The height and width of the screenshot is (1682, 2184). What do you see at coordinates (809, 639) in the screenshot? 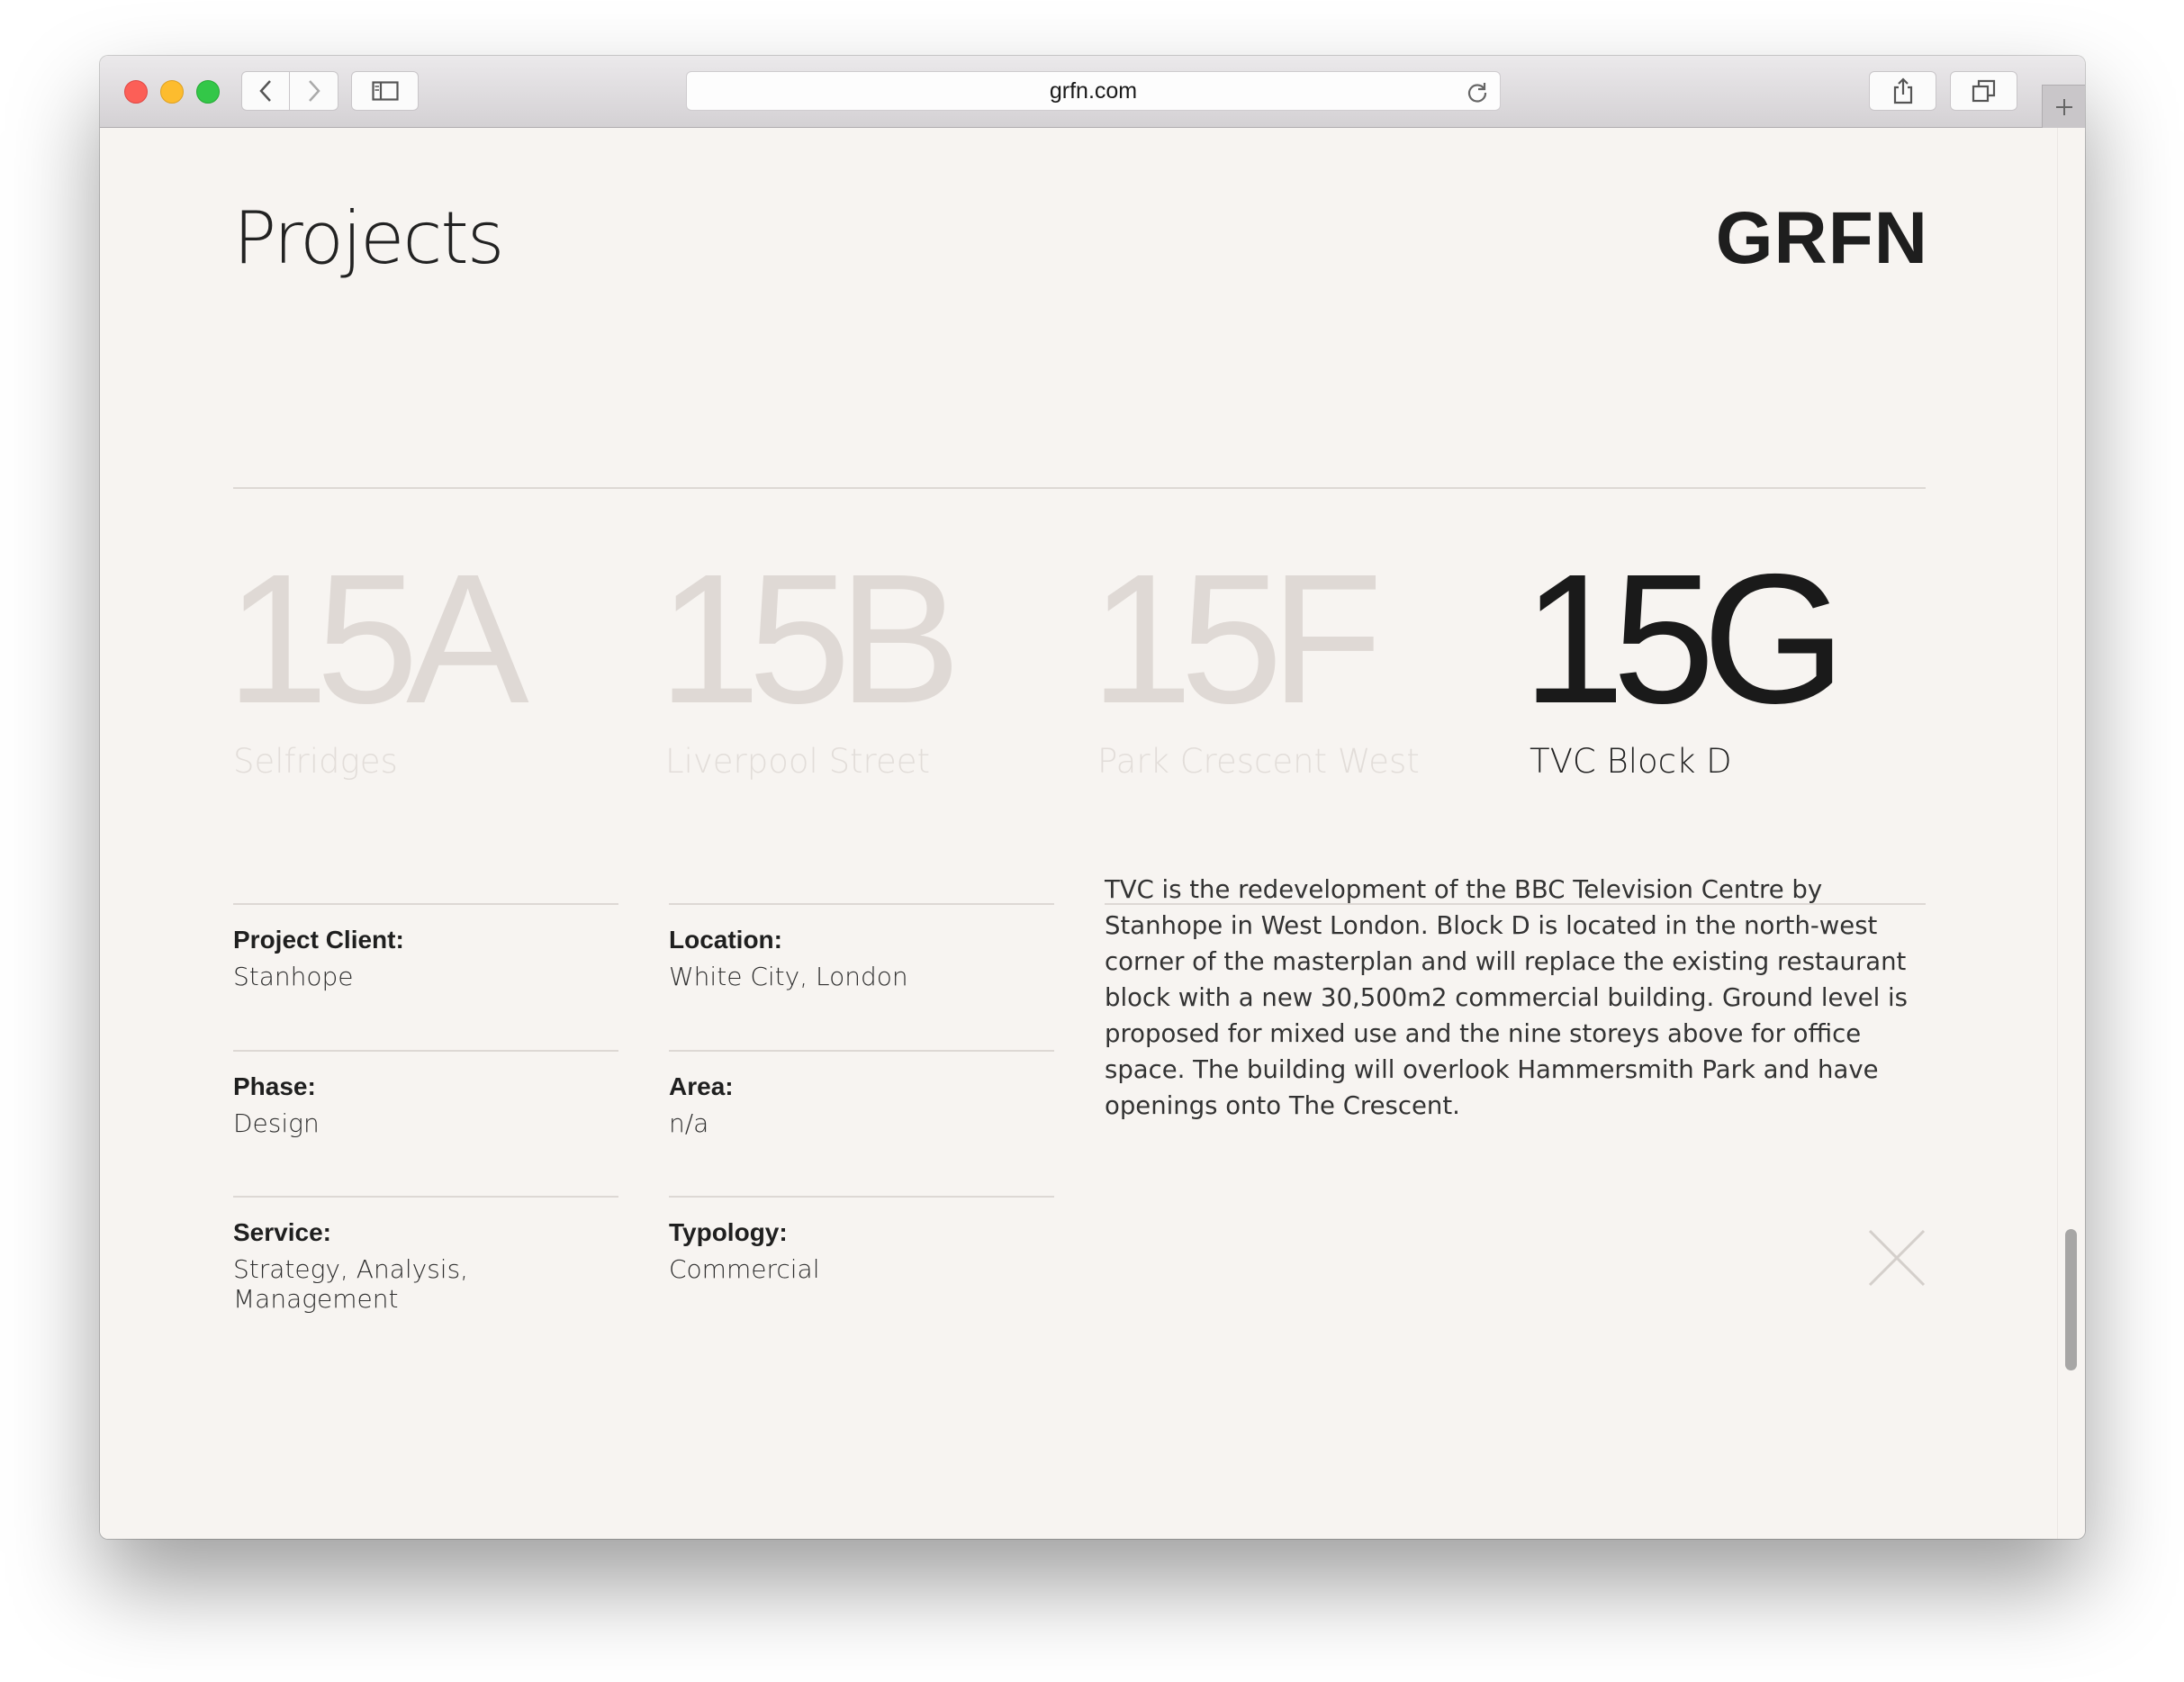
I see `project-code: 15B` at bounding box center [809, 639].